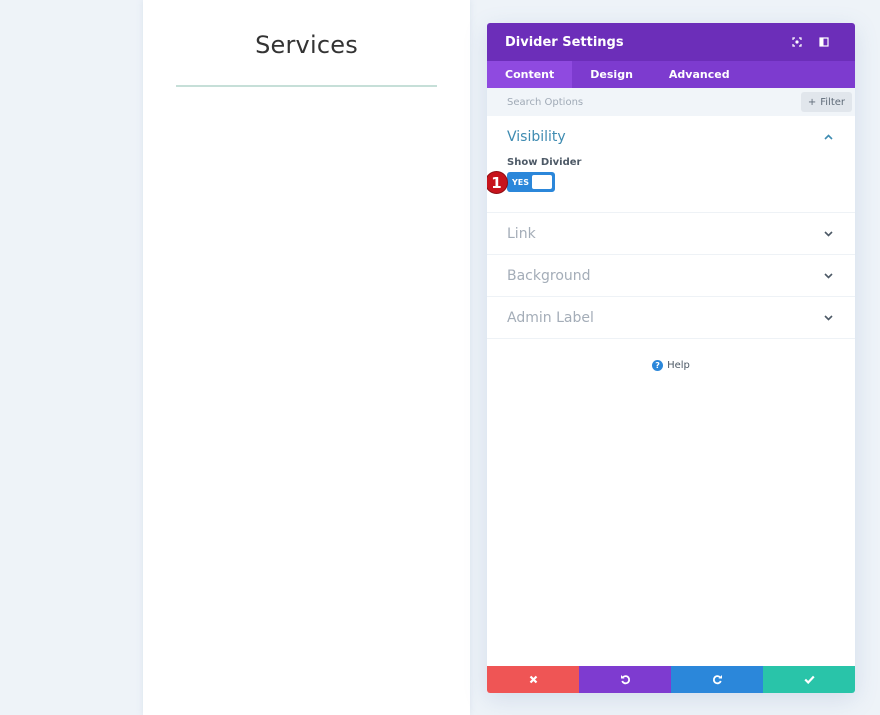 This screenshot has height=715, width=880. I want to click on search-options-input, so click(654, 102).